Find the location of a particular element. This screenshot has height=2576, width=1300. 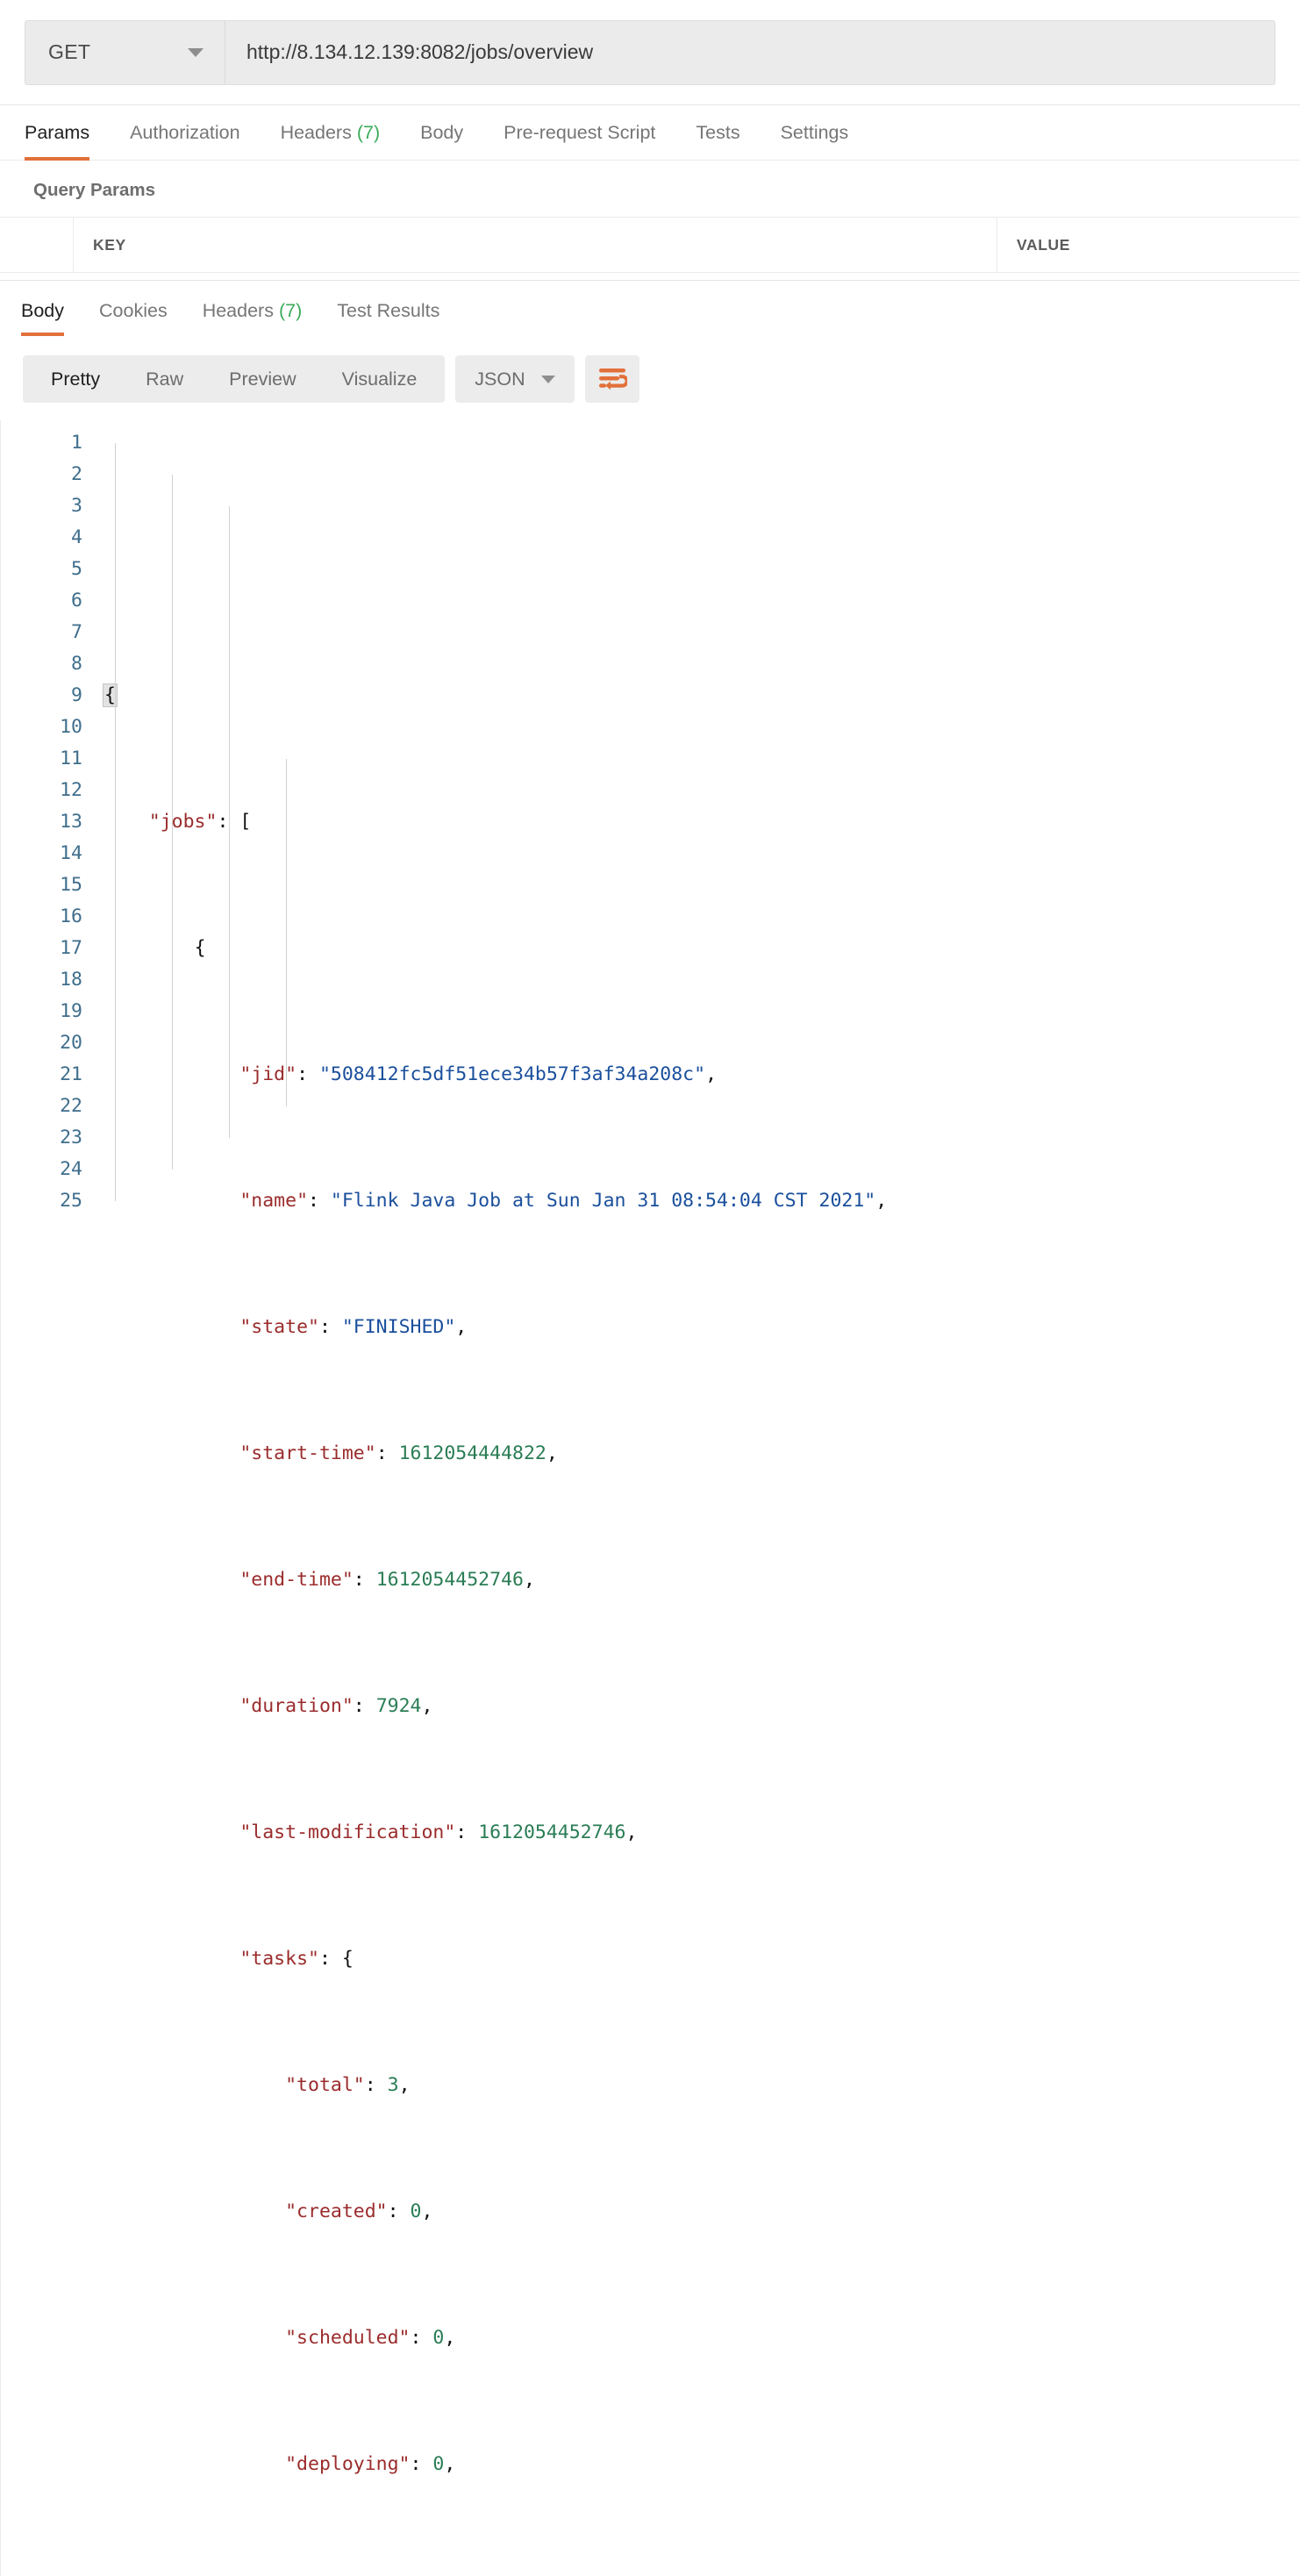

tab-headers: Headers (7) is located at coordinates (331, 141).